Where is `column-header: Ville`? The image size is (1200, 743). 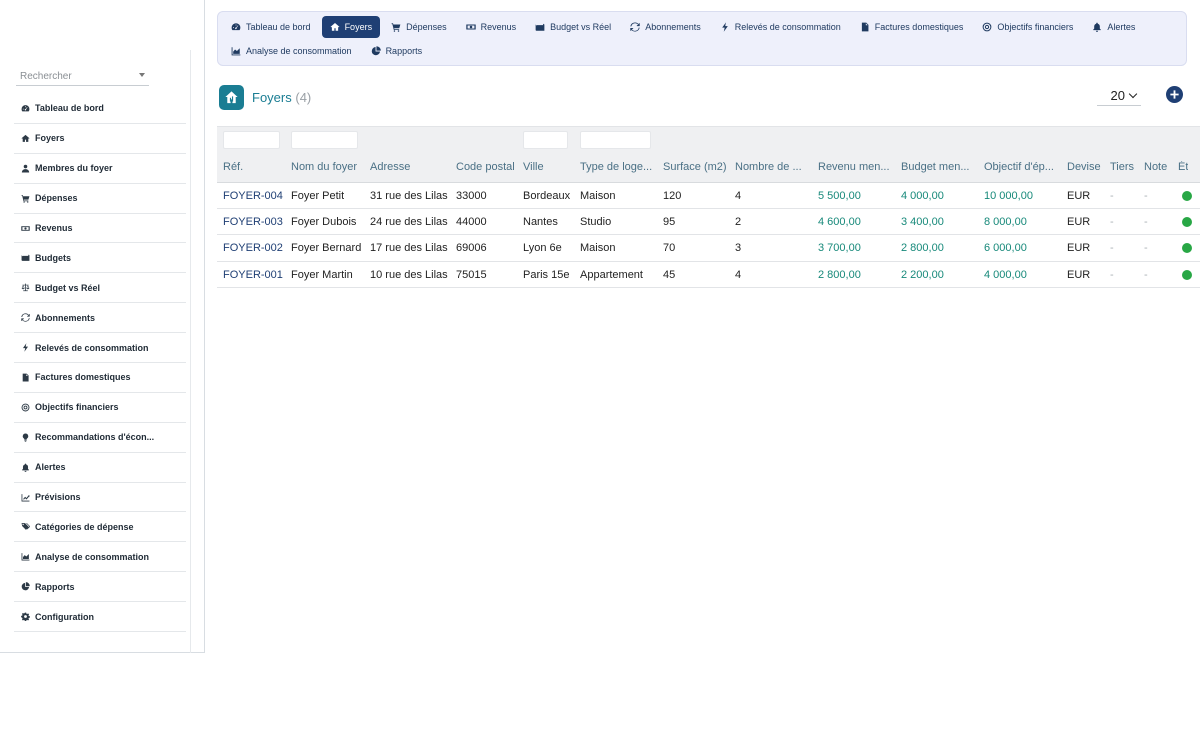 column-header: Ville is located at coordinates (533, 167).